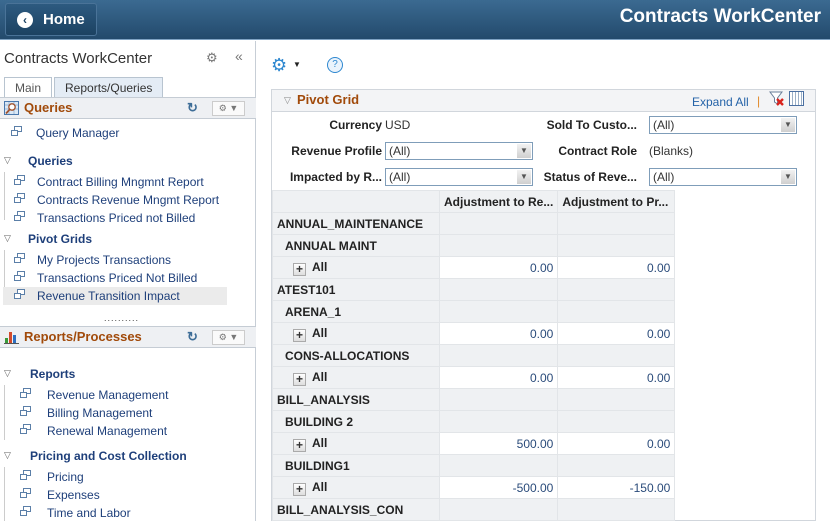 The width and height of the screenshot is (830, 522). I want to click on nav-item-my-projects-transactions: My Projects Transactions, so click(128, 260).